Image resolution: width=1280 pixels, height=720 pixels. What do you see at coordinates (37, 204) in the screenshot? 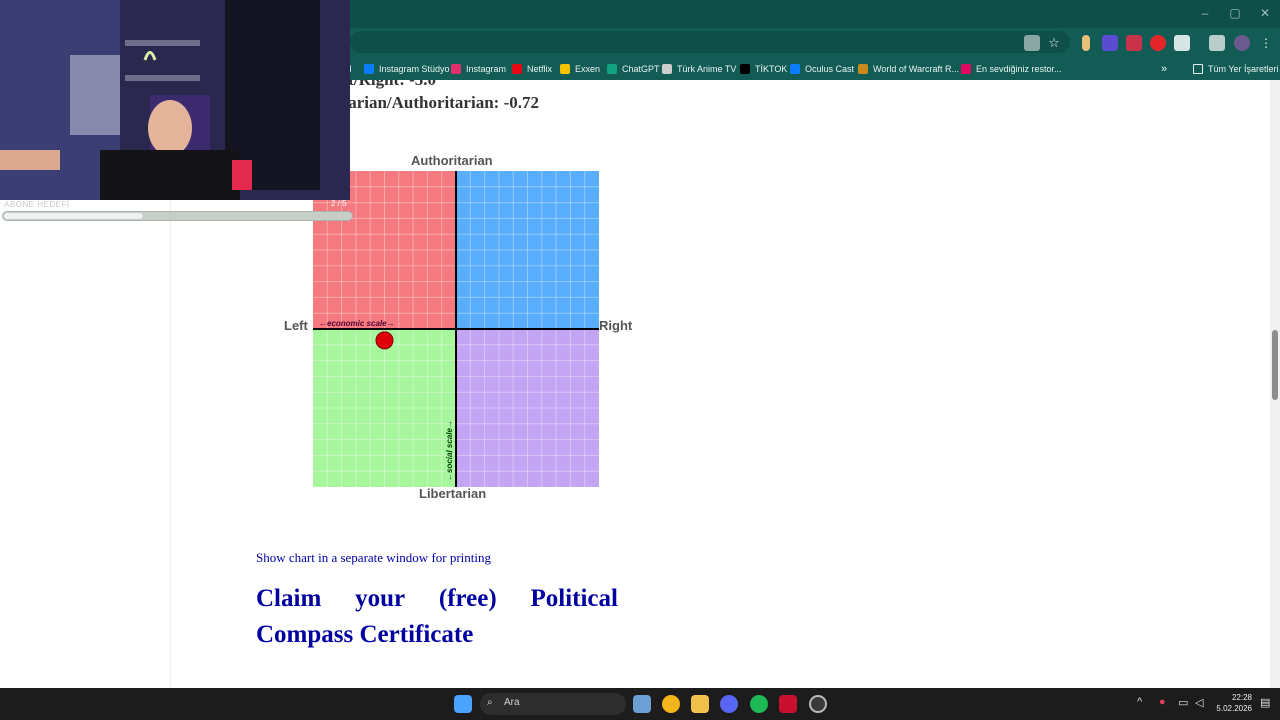
I see `stream-goal-label: ABONE HEDEFİ` at bounding box center [37, 204].